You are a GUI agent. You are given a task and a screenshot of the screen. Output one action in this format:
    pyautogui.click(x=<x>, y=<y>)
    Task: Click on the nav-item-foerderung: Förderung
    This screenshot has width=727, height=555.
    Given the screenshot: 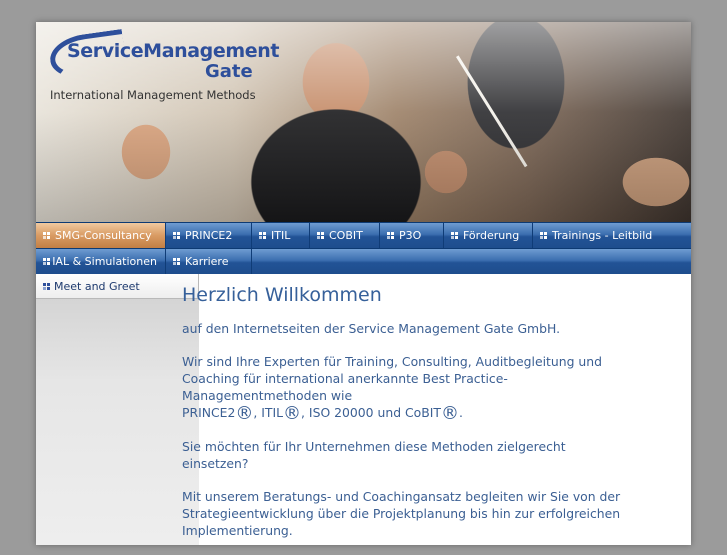 What is the action you would take?
    pyautogui.click(x=488, y=235)
    